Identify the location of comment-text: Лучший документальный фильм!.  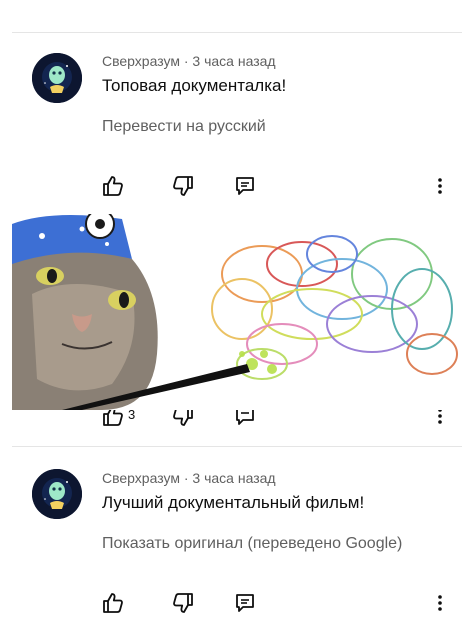
(233, 502).